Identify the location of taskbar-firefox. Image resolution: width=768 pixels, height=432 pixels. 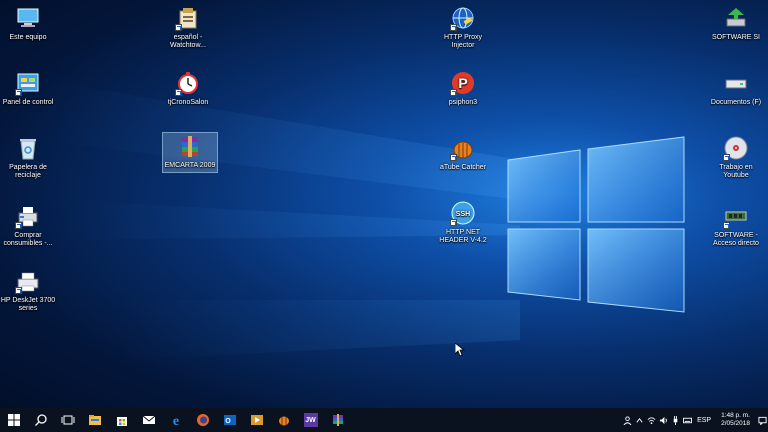
(202, 420).